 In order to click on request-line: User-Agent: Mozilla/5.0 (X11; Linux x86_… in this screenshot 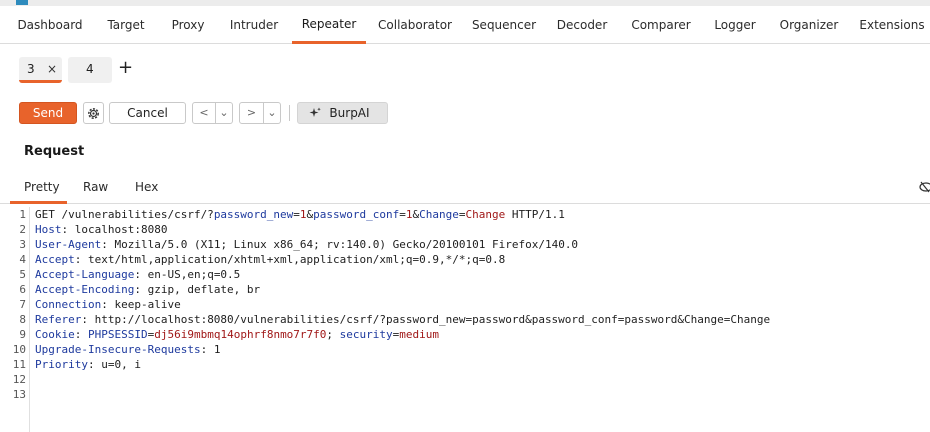, I will do `click(306, 244)`.